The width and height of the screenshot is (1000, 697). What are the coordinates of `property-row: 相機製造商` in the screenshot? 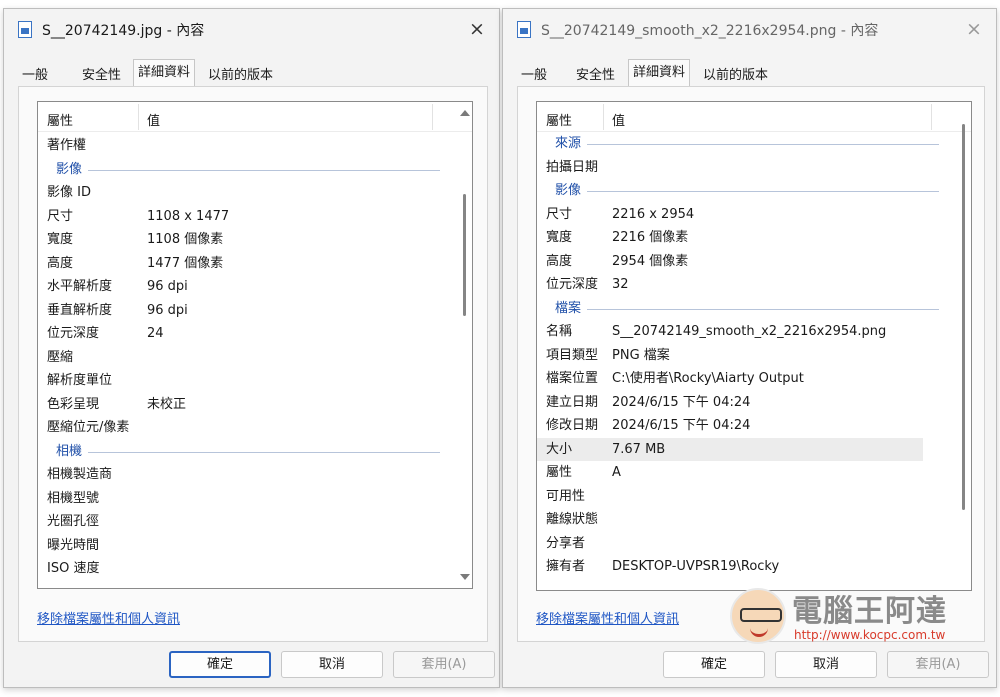 It's located at (255, 474).